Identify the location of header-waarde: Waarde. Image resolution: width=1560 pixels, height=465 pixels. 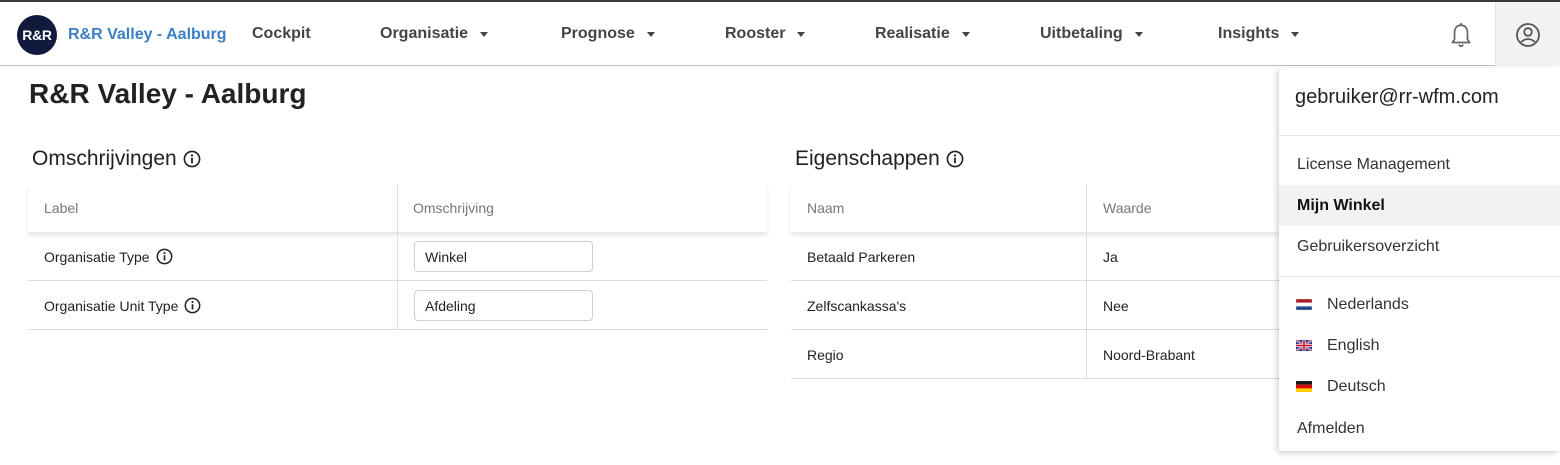
(1127, 208).